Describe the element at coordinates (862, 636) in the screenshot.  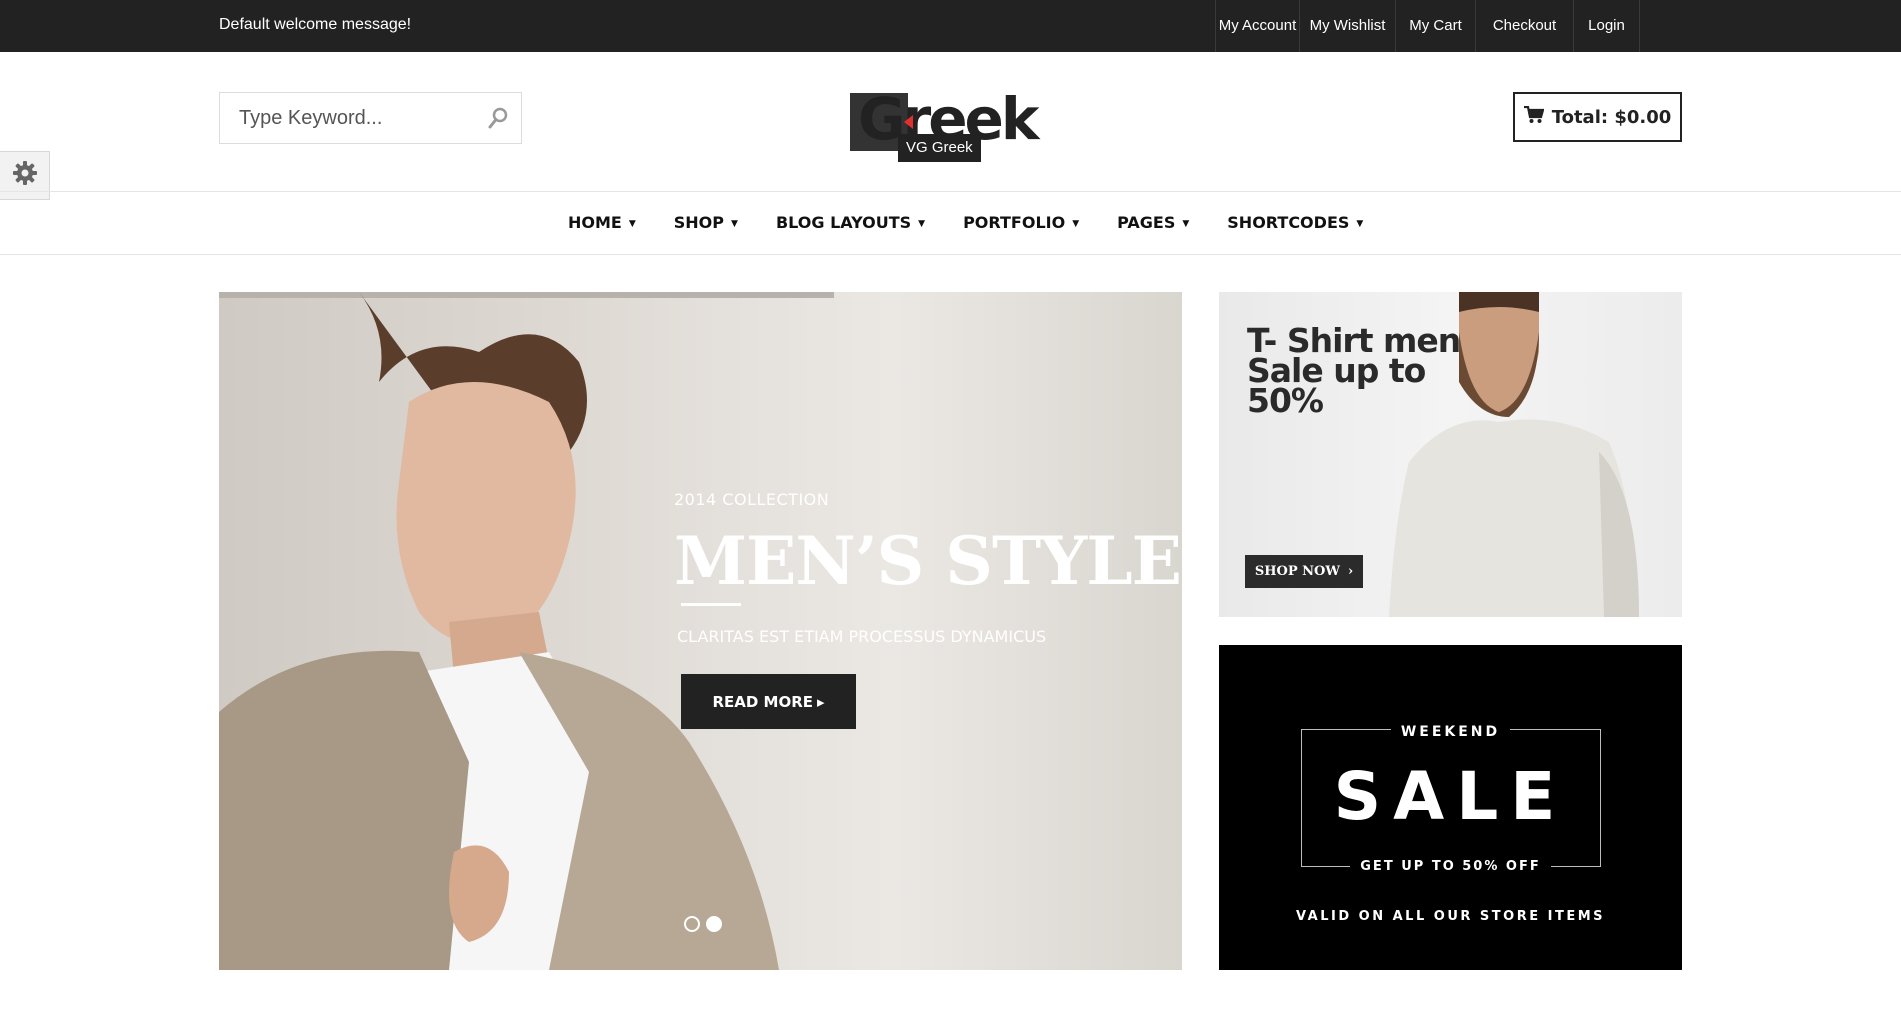
I see `hero-description: CLARITAS EST ETIAM PROCESSUS DYNAMICUS` at that location.